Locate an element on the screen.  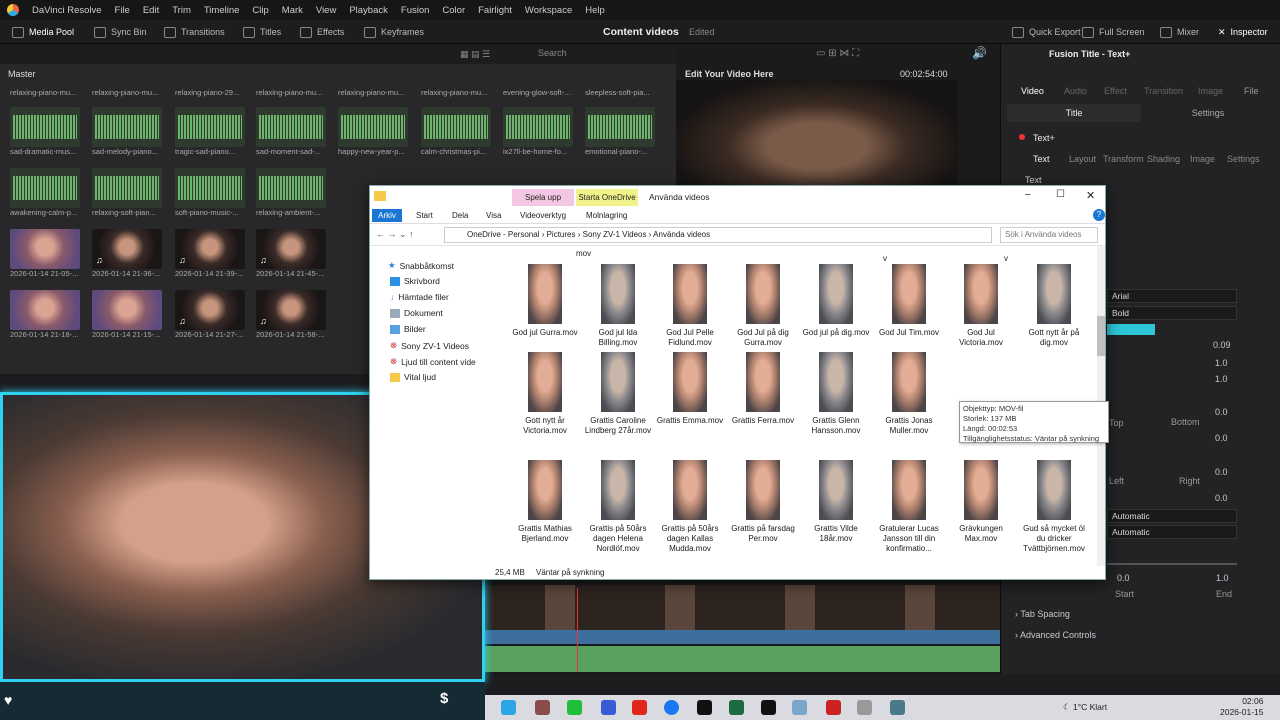
file-thumbnail: Grävkungen Max.mov is located at coordinates (981, 502).